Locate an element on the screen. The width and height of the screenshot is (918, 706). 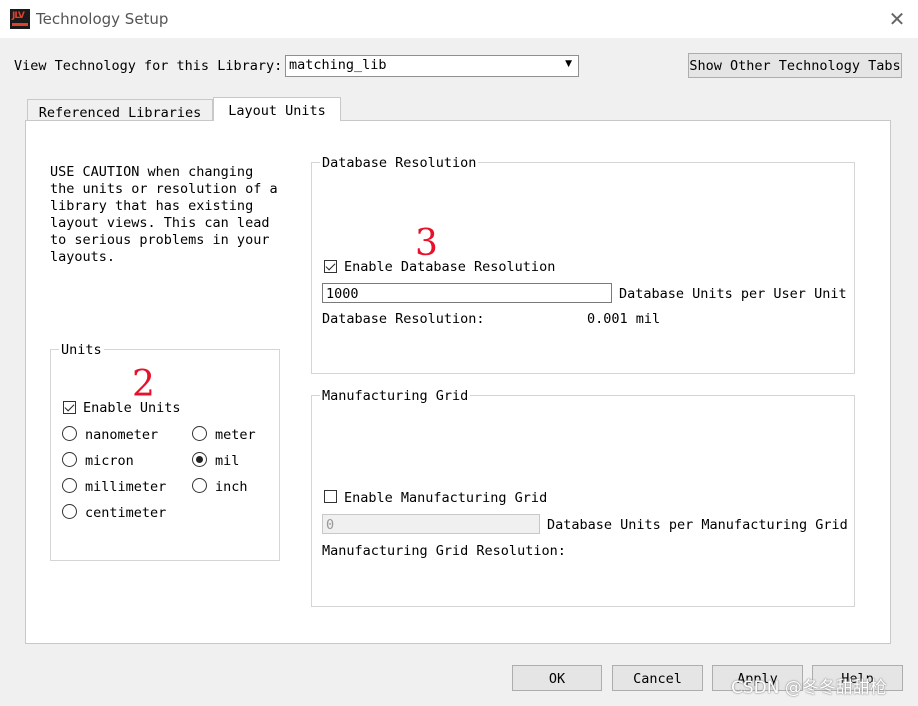
radio-centimeter is located at coordinates (69, 511).